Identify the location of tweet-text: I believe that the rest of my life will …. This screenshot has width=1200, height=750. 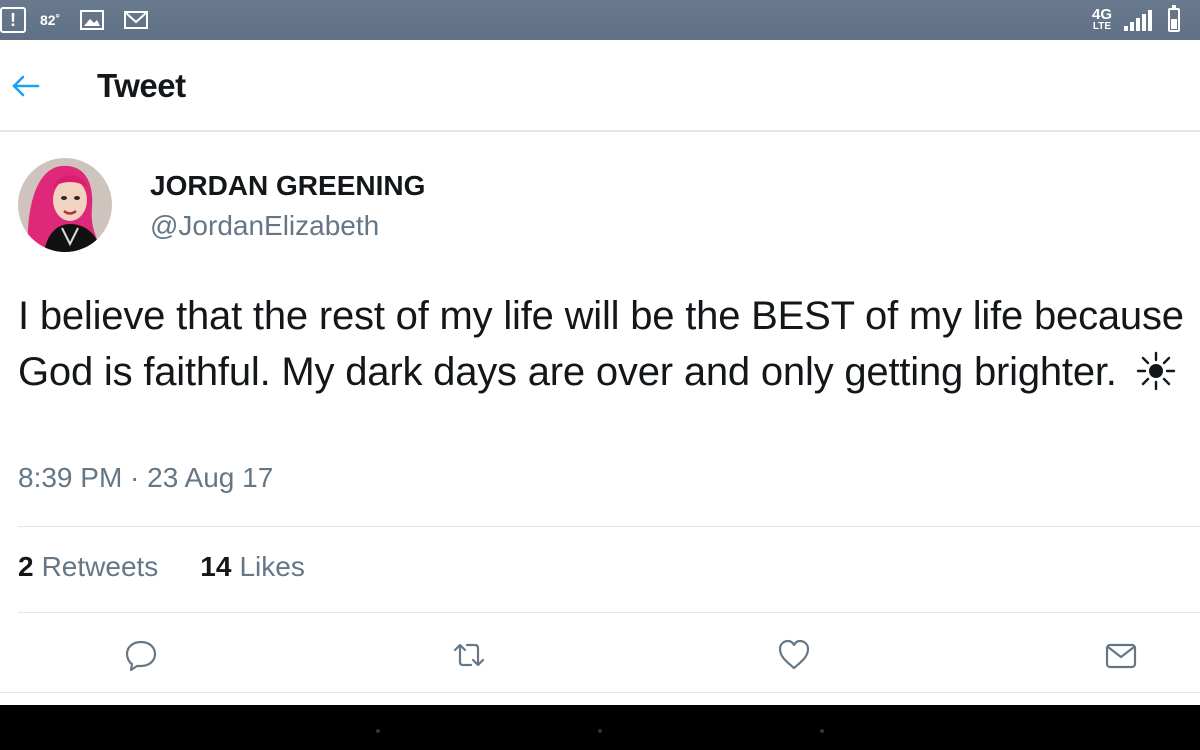
(603, 344).